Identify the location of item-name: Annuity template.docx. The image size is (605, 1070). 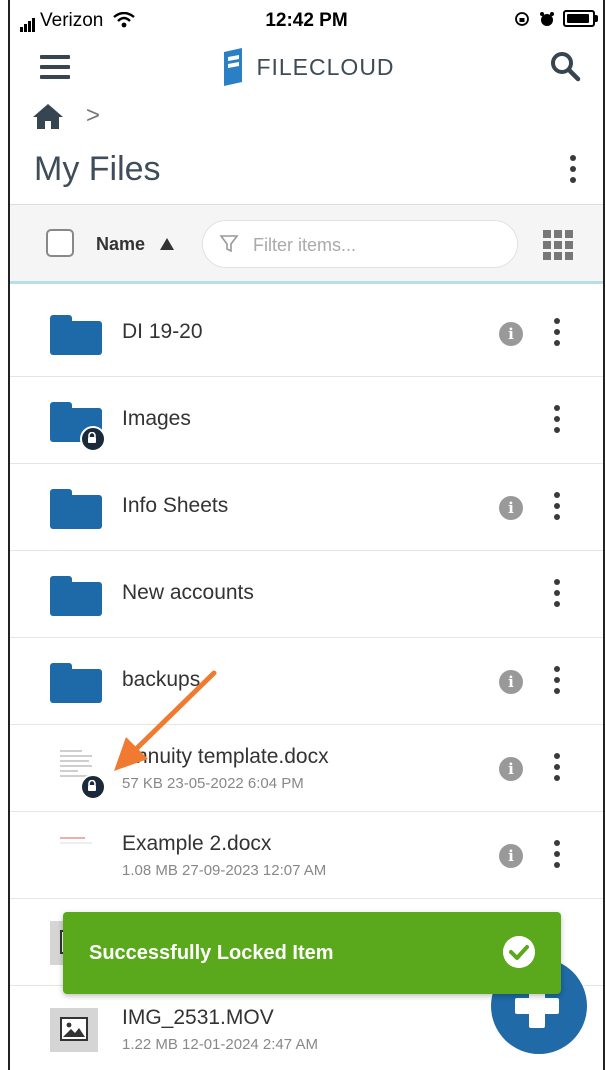
(225, 756).